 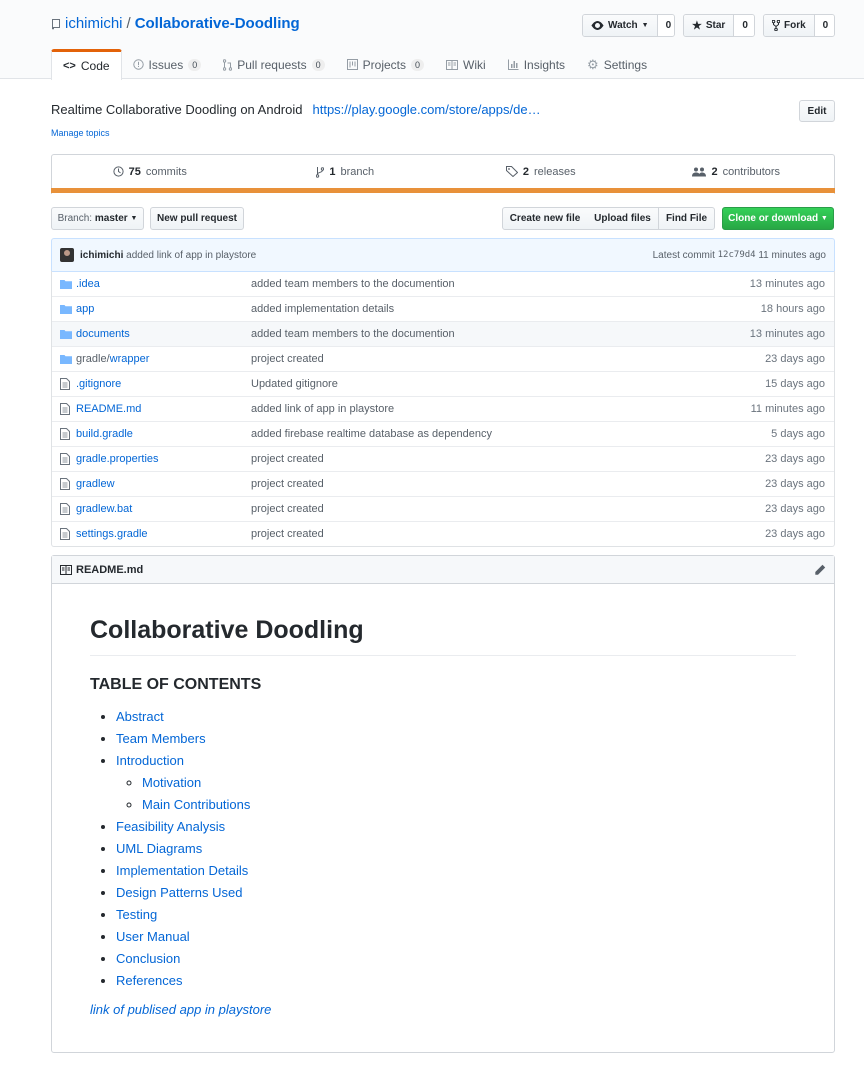 What do you see at coordinates (167, 64) in the screenshot?
I see `tab-issues: Issues 0` at bounding box center [167, 64].